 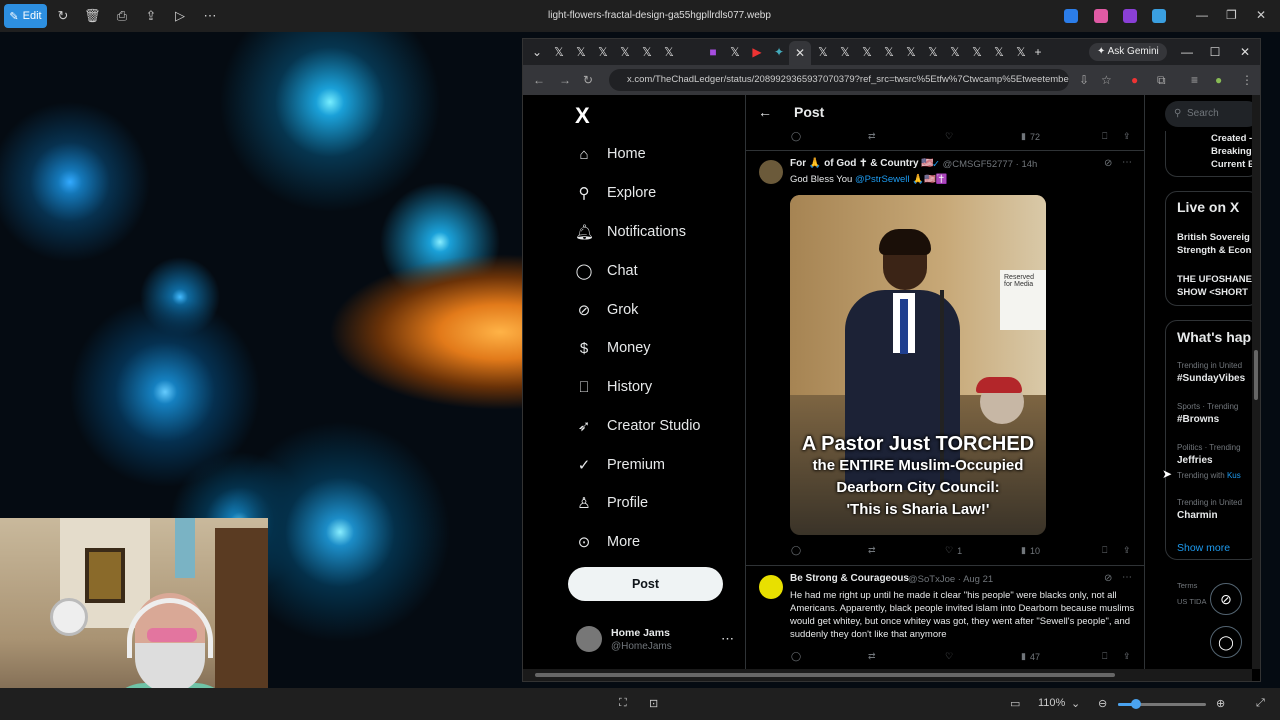 What do you see at coordinates (92, 16) in the screenshot?
I see `delete-icon: 🗑` at bounding box center [92, 16].